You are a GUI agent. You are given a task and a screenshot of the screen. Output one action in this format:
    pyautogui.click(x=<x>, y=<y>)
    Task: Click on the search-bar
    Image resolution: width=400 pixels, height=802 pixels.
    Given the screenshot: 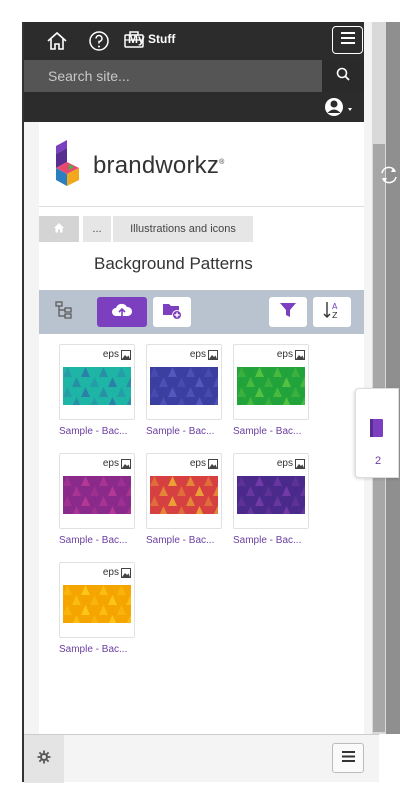 What is the action you would take?
    pyautogui.click(x=194, y=76)
    